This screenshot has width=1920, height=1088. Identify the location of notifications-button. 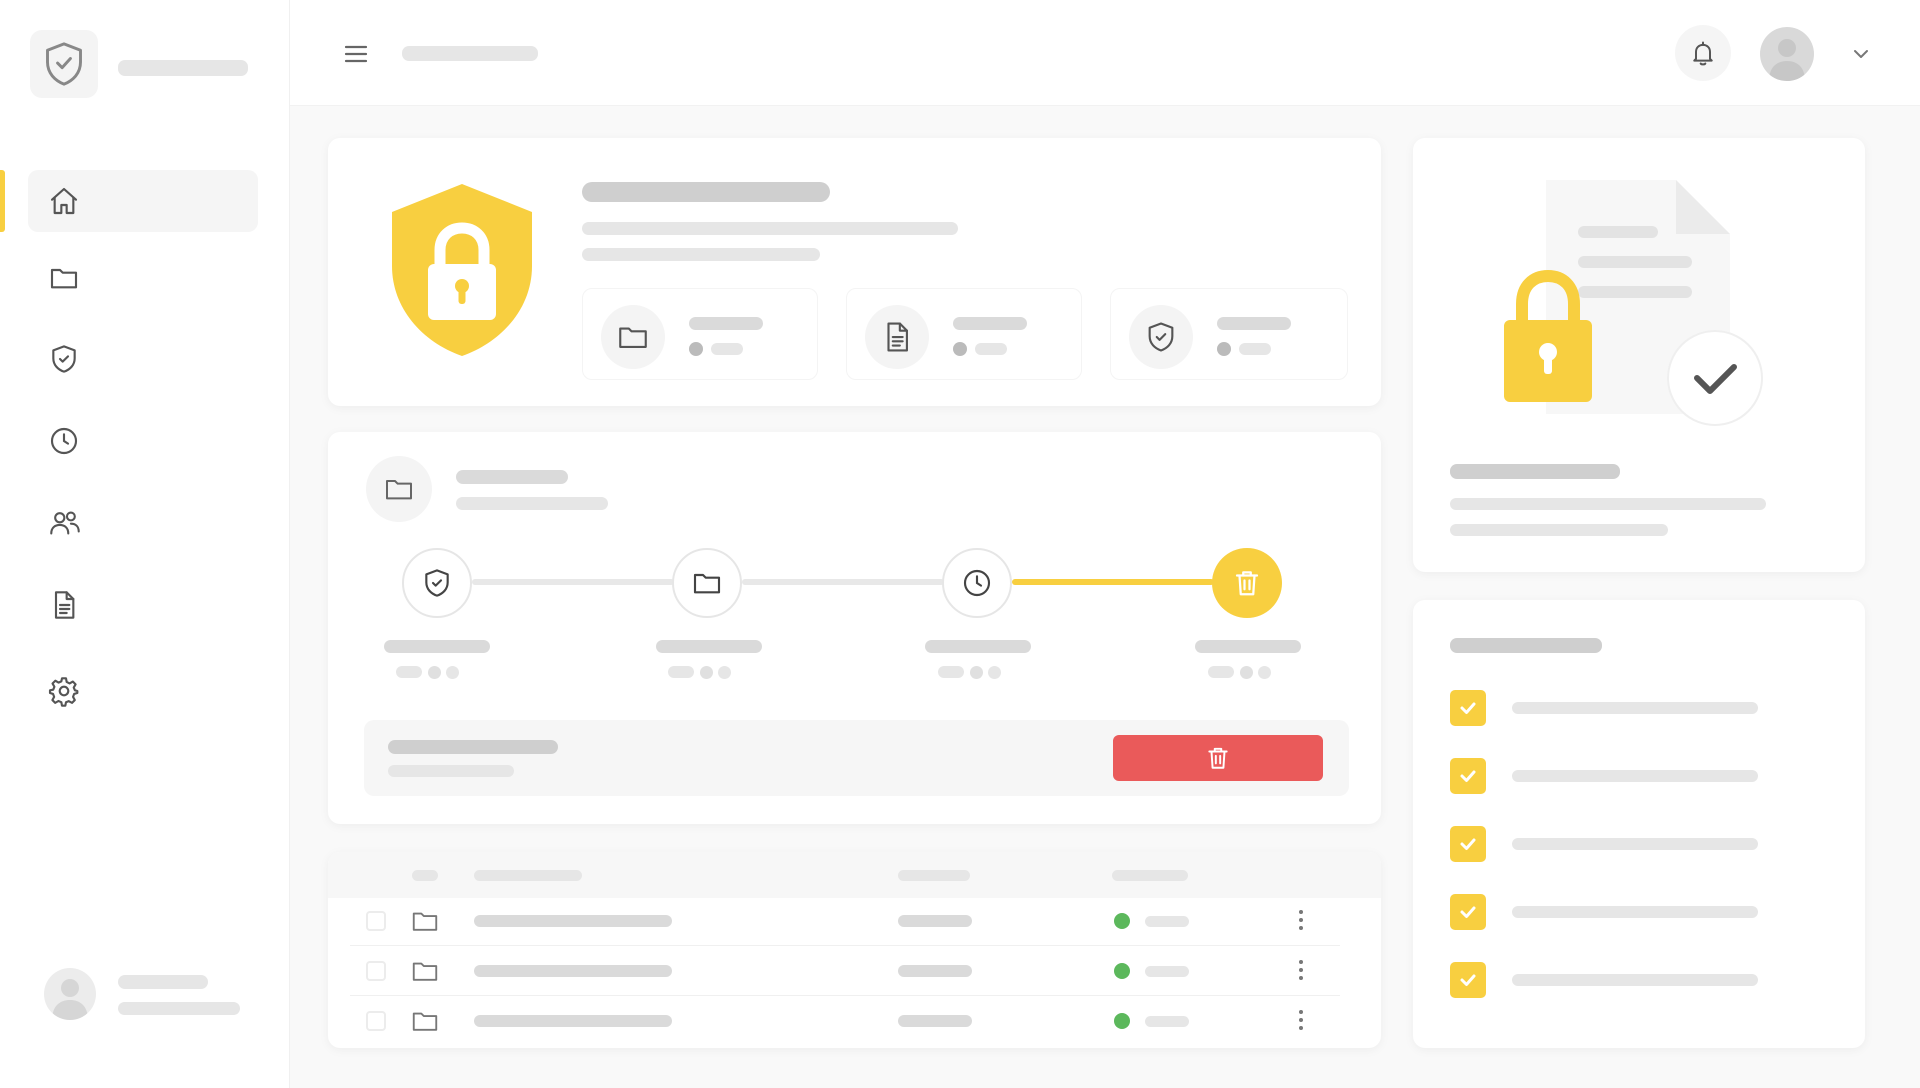
(1703, 53).